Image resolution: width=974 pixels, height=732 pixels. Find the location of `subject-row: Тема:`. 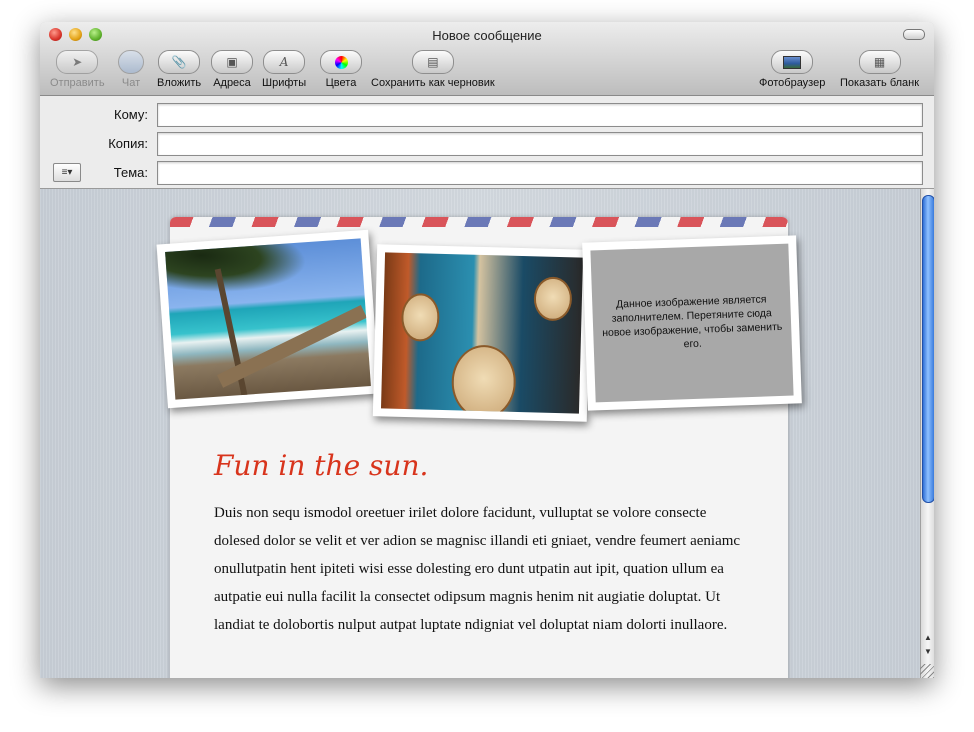

subject-row: Тема: is located at coordinates (487, 173).